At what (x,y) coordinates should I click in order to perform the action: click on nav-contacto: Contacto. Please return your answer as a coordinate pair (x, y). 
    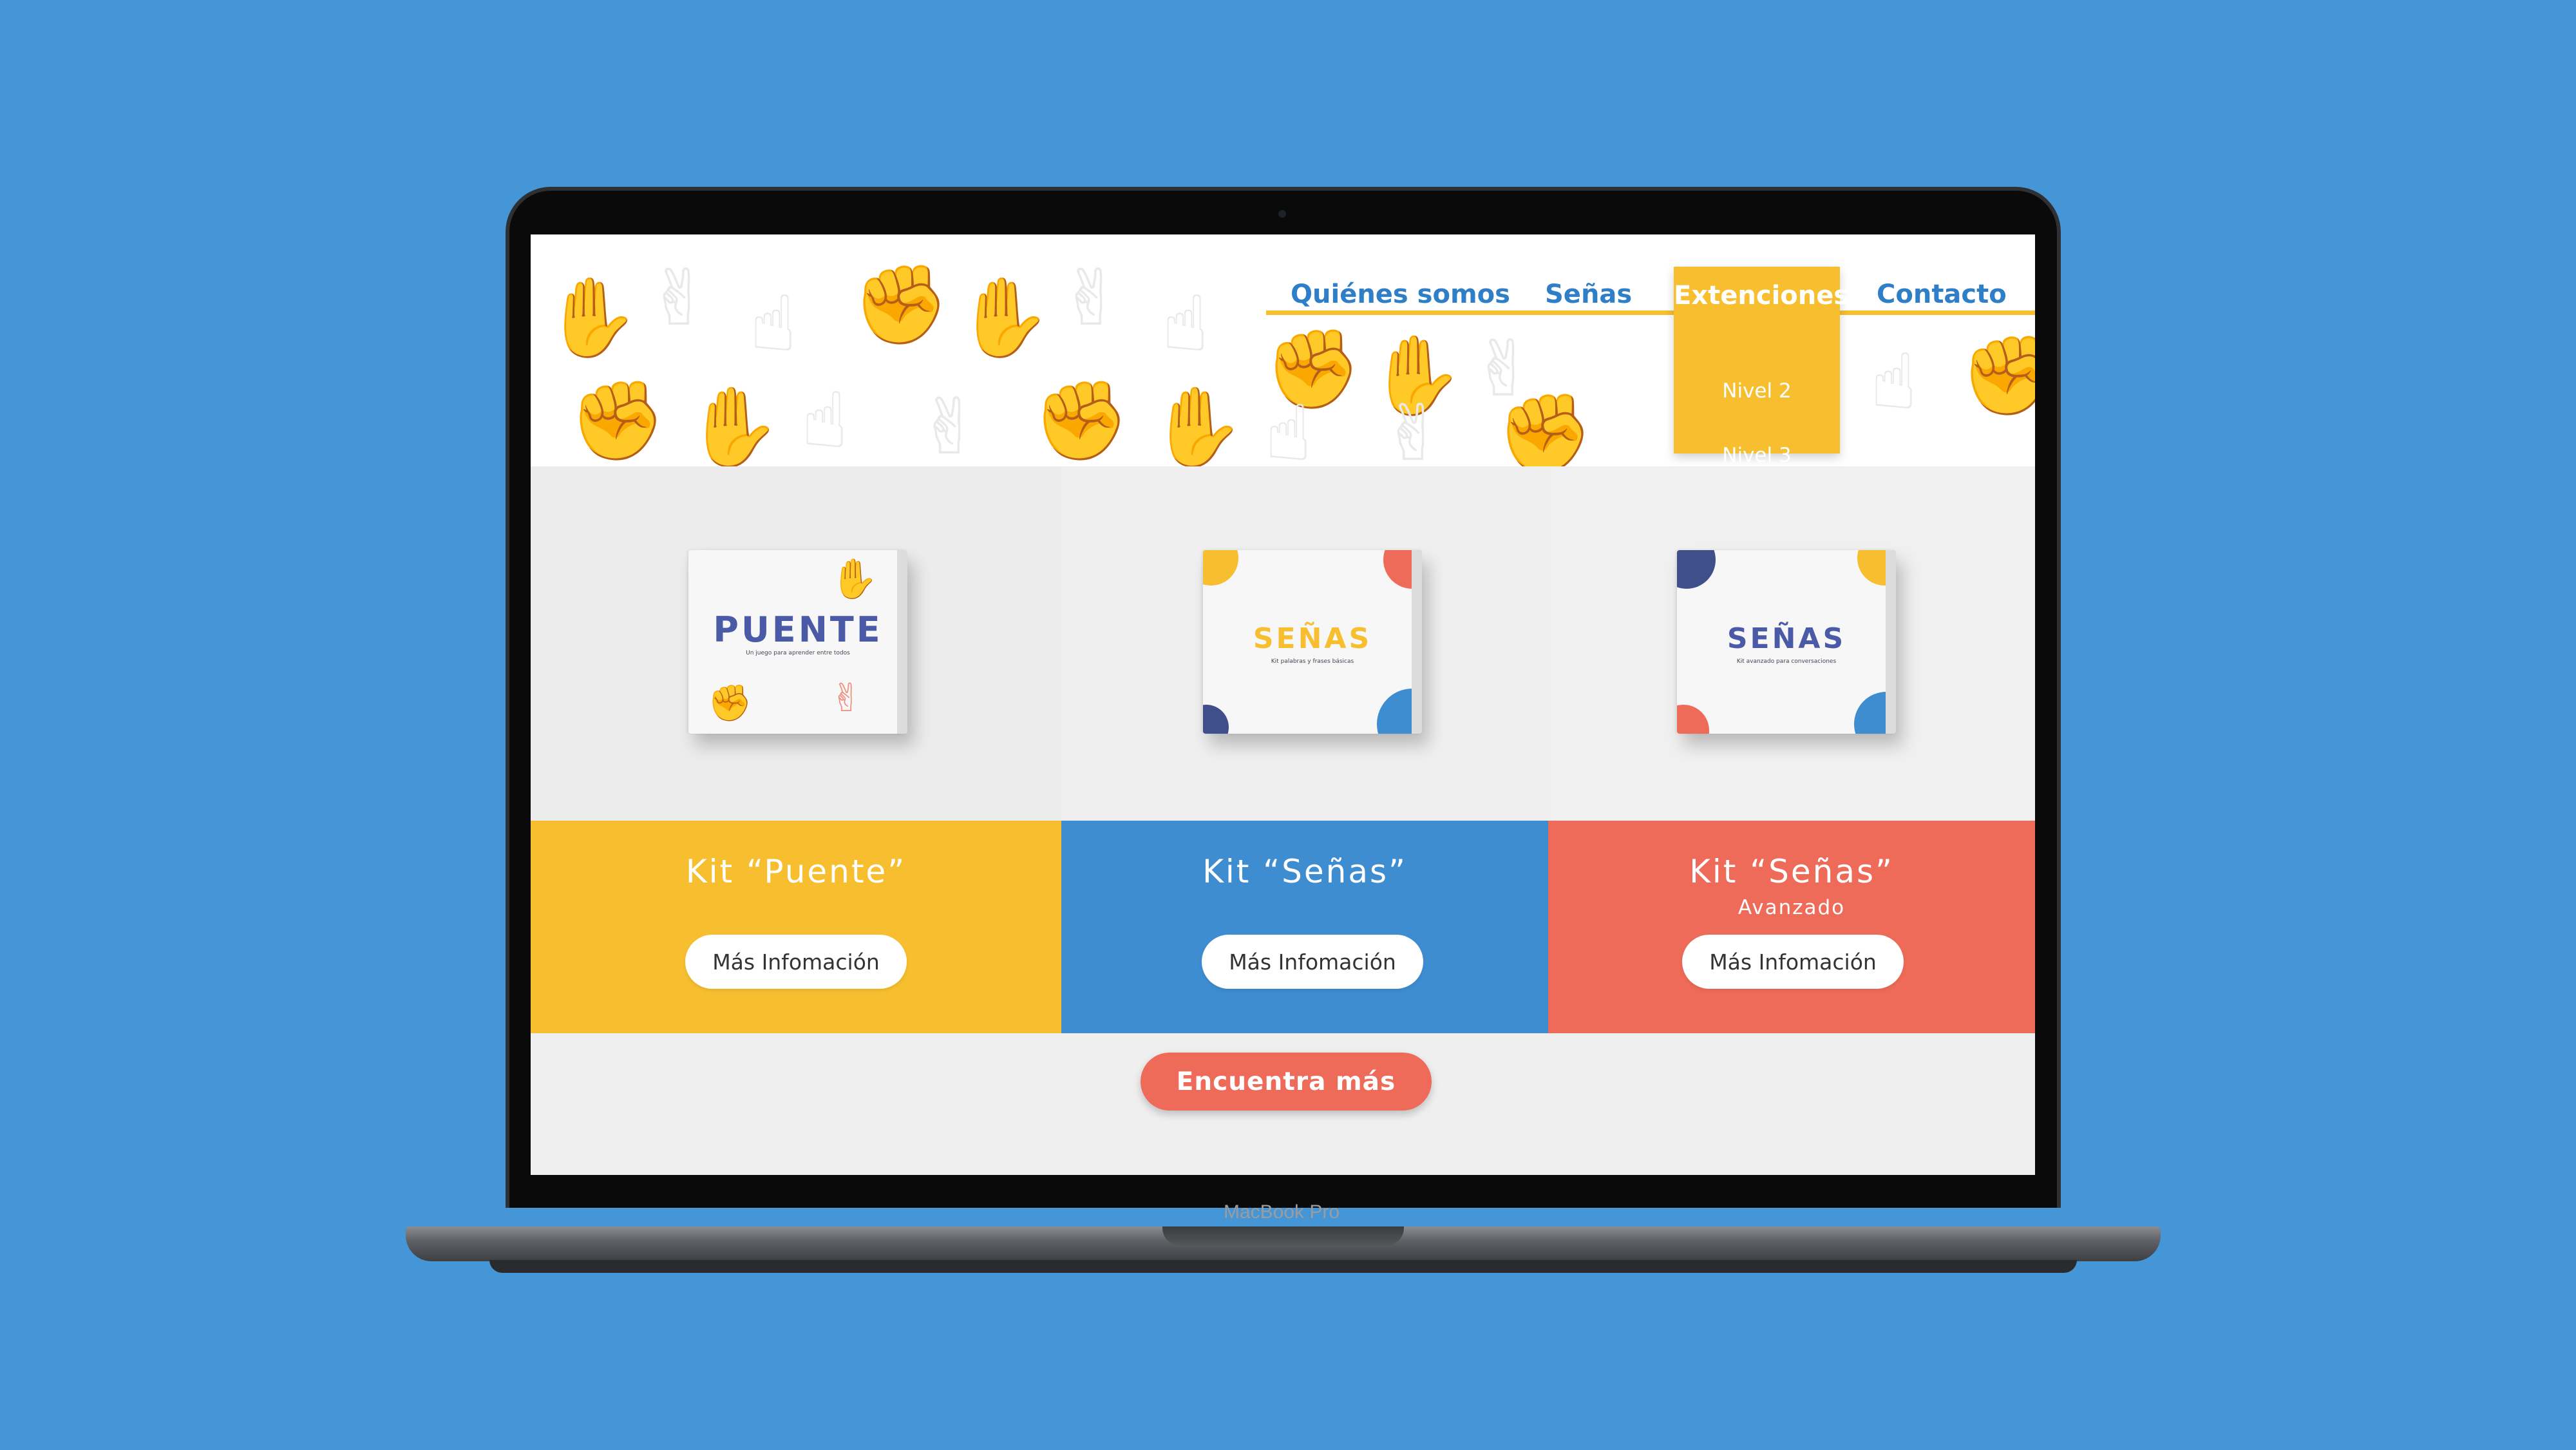
    Looking at the image, I should click on (1942, 295).